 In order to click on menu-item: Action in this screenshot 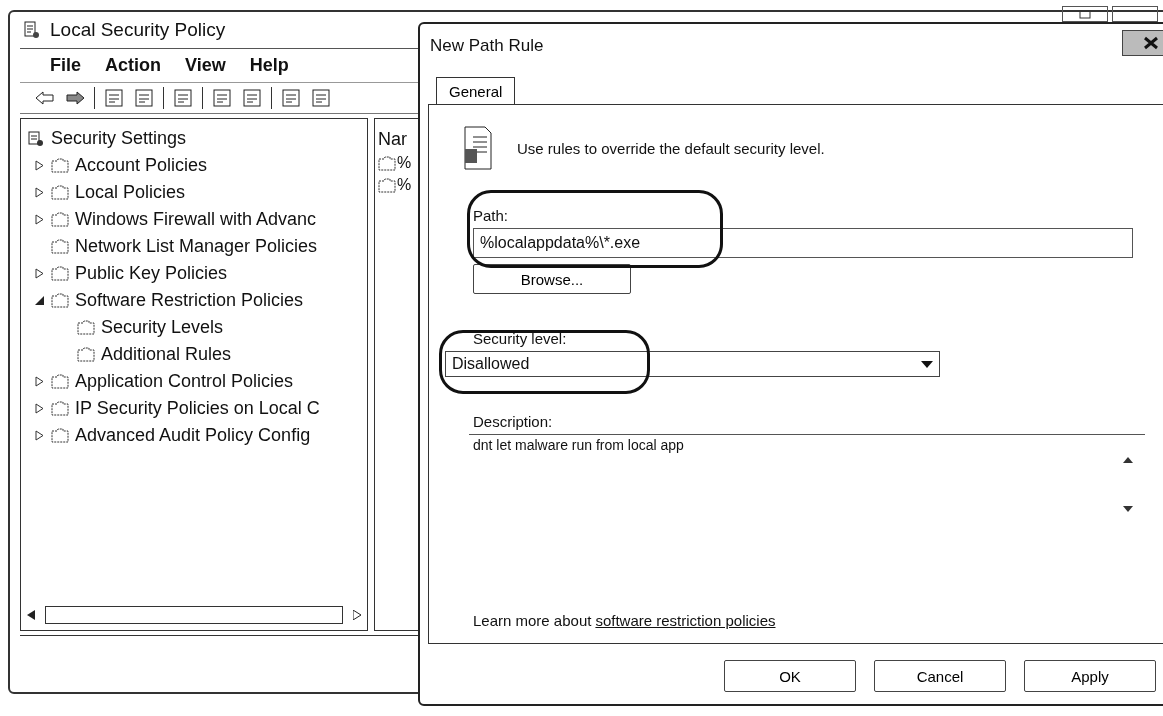, I will do `click(133, 65)`.